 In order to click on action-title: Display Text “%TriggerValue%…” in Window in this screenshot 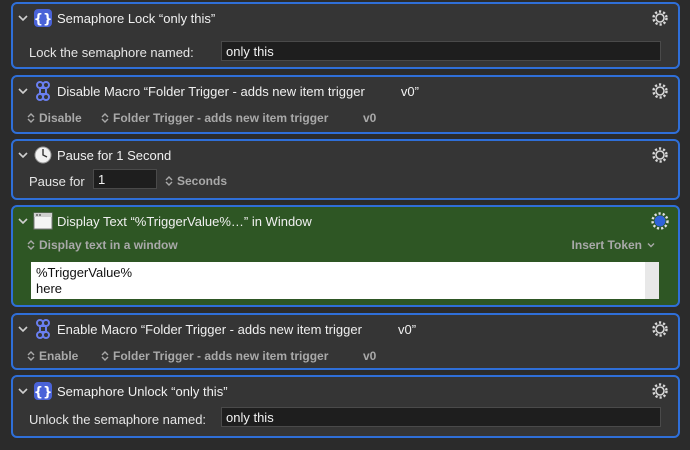, I will do `click(184, 221)`.